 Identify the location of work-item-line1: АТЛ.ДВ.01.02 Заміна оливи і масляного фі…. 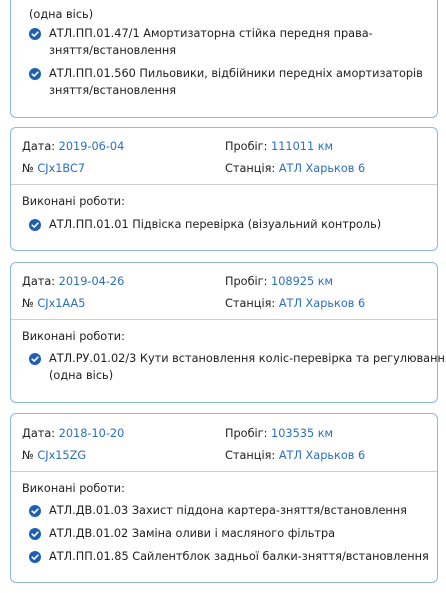
(192, 533).